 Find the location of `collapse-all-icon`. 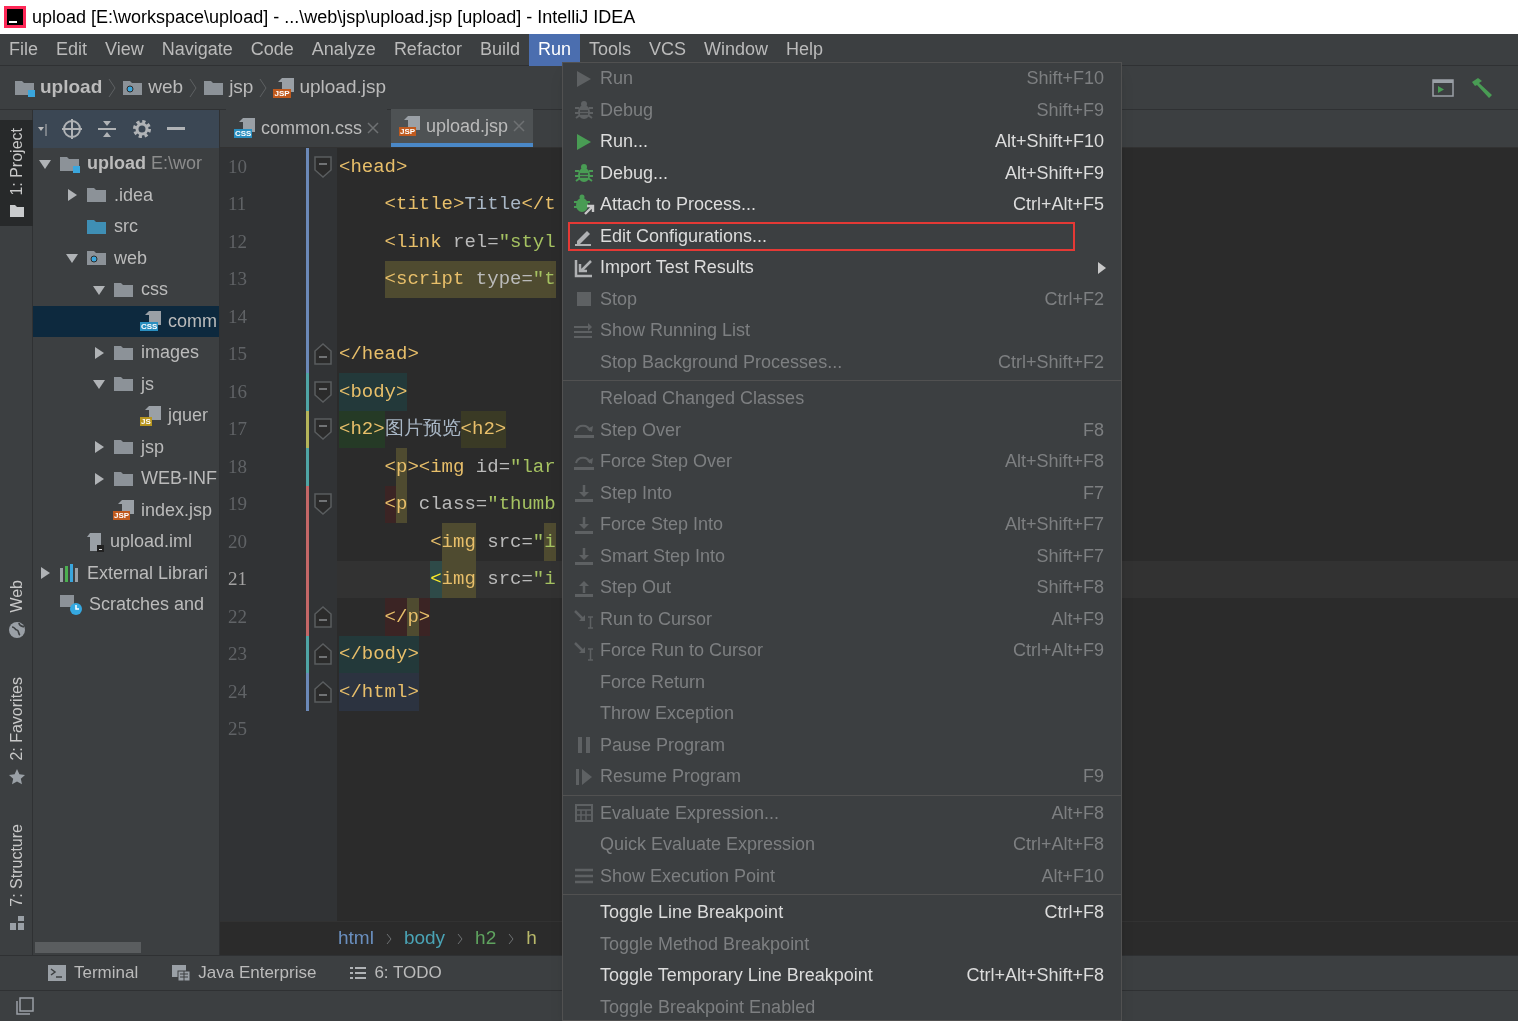

collapse-all-icon is located at coordinates (107, 129).